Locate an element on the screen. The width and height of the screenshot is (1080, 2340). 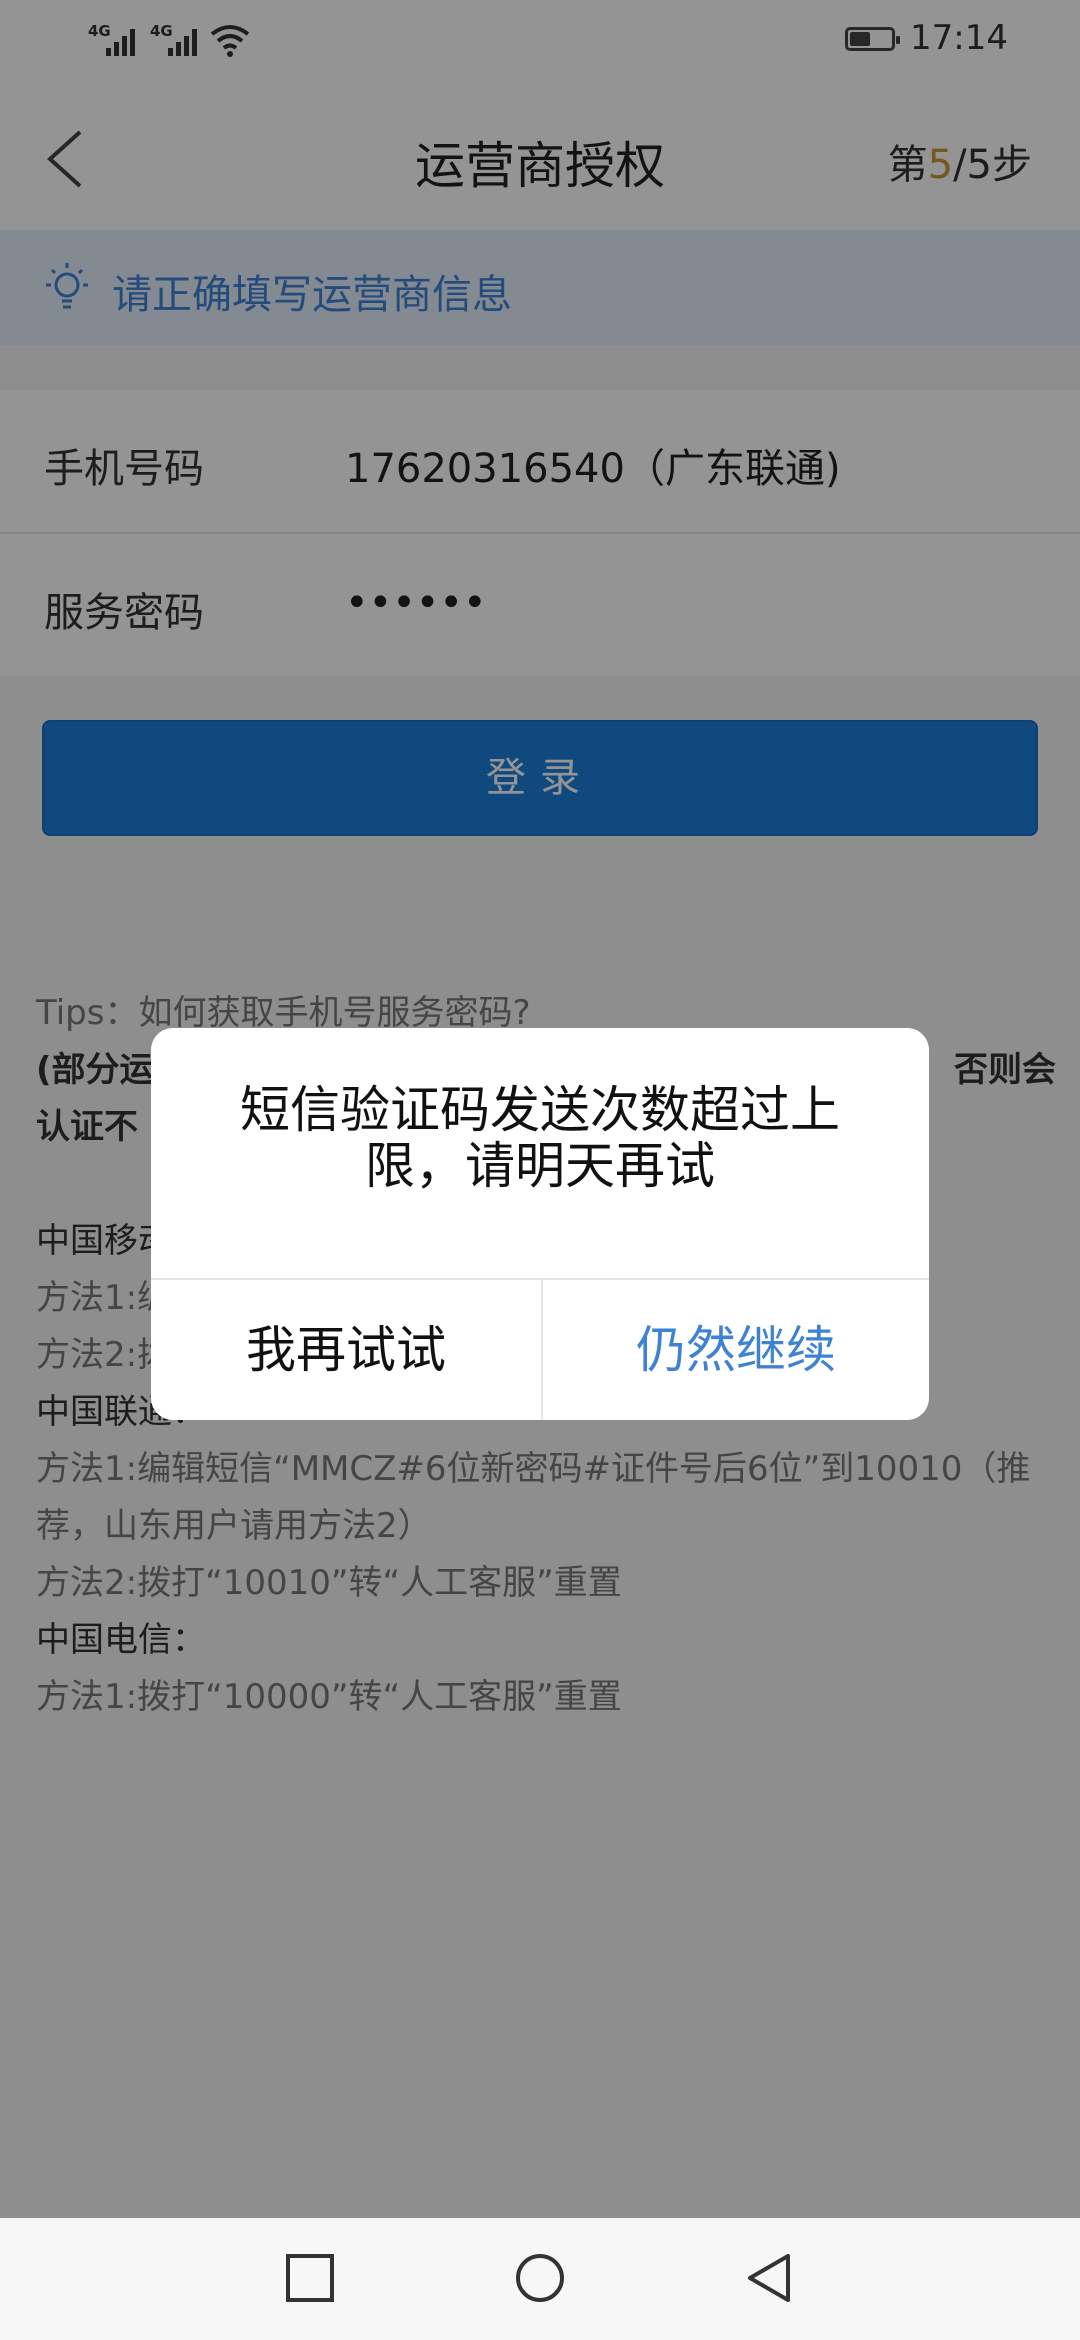
recent-apps-icon is located at coordinates (310, 2278).